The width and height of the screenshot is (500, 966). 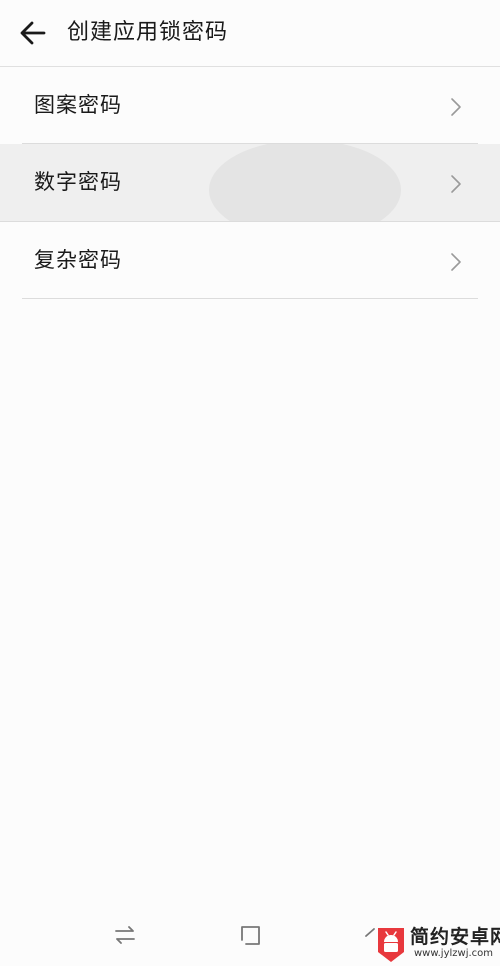 I want to click on item-label: 数字密码, so click(x=78, y=182).